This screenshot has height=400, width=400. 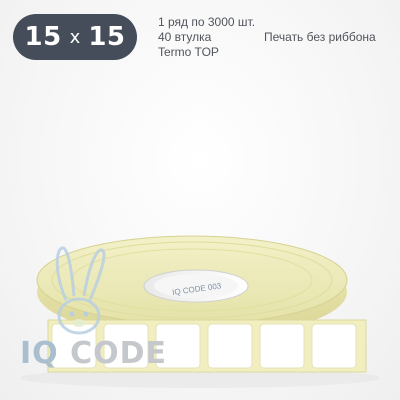 What do you see at coordinates (188, 52) in the screenshot?
I see `material: Termo TOP` at bounding box center [188, 52].